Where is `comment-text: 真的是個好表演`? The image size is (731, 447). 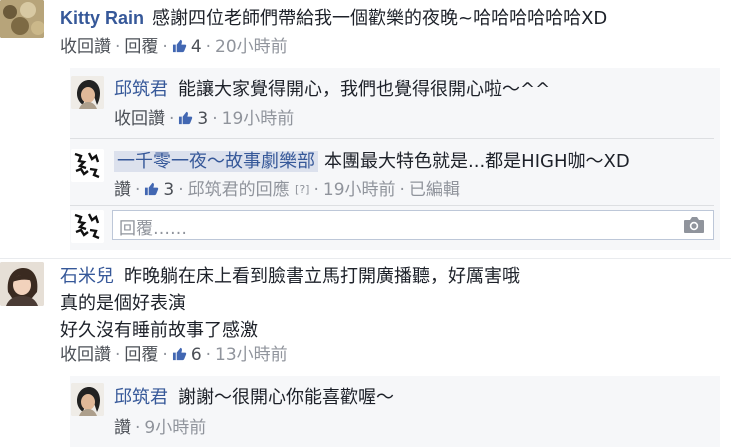 comment-text: 真的是個好表演 is located at coordinates (123, 303).